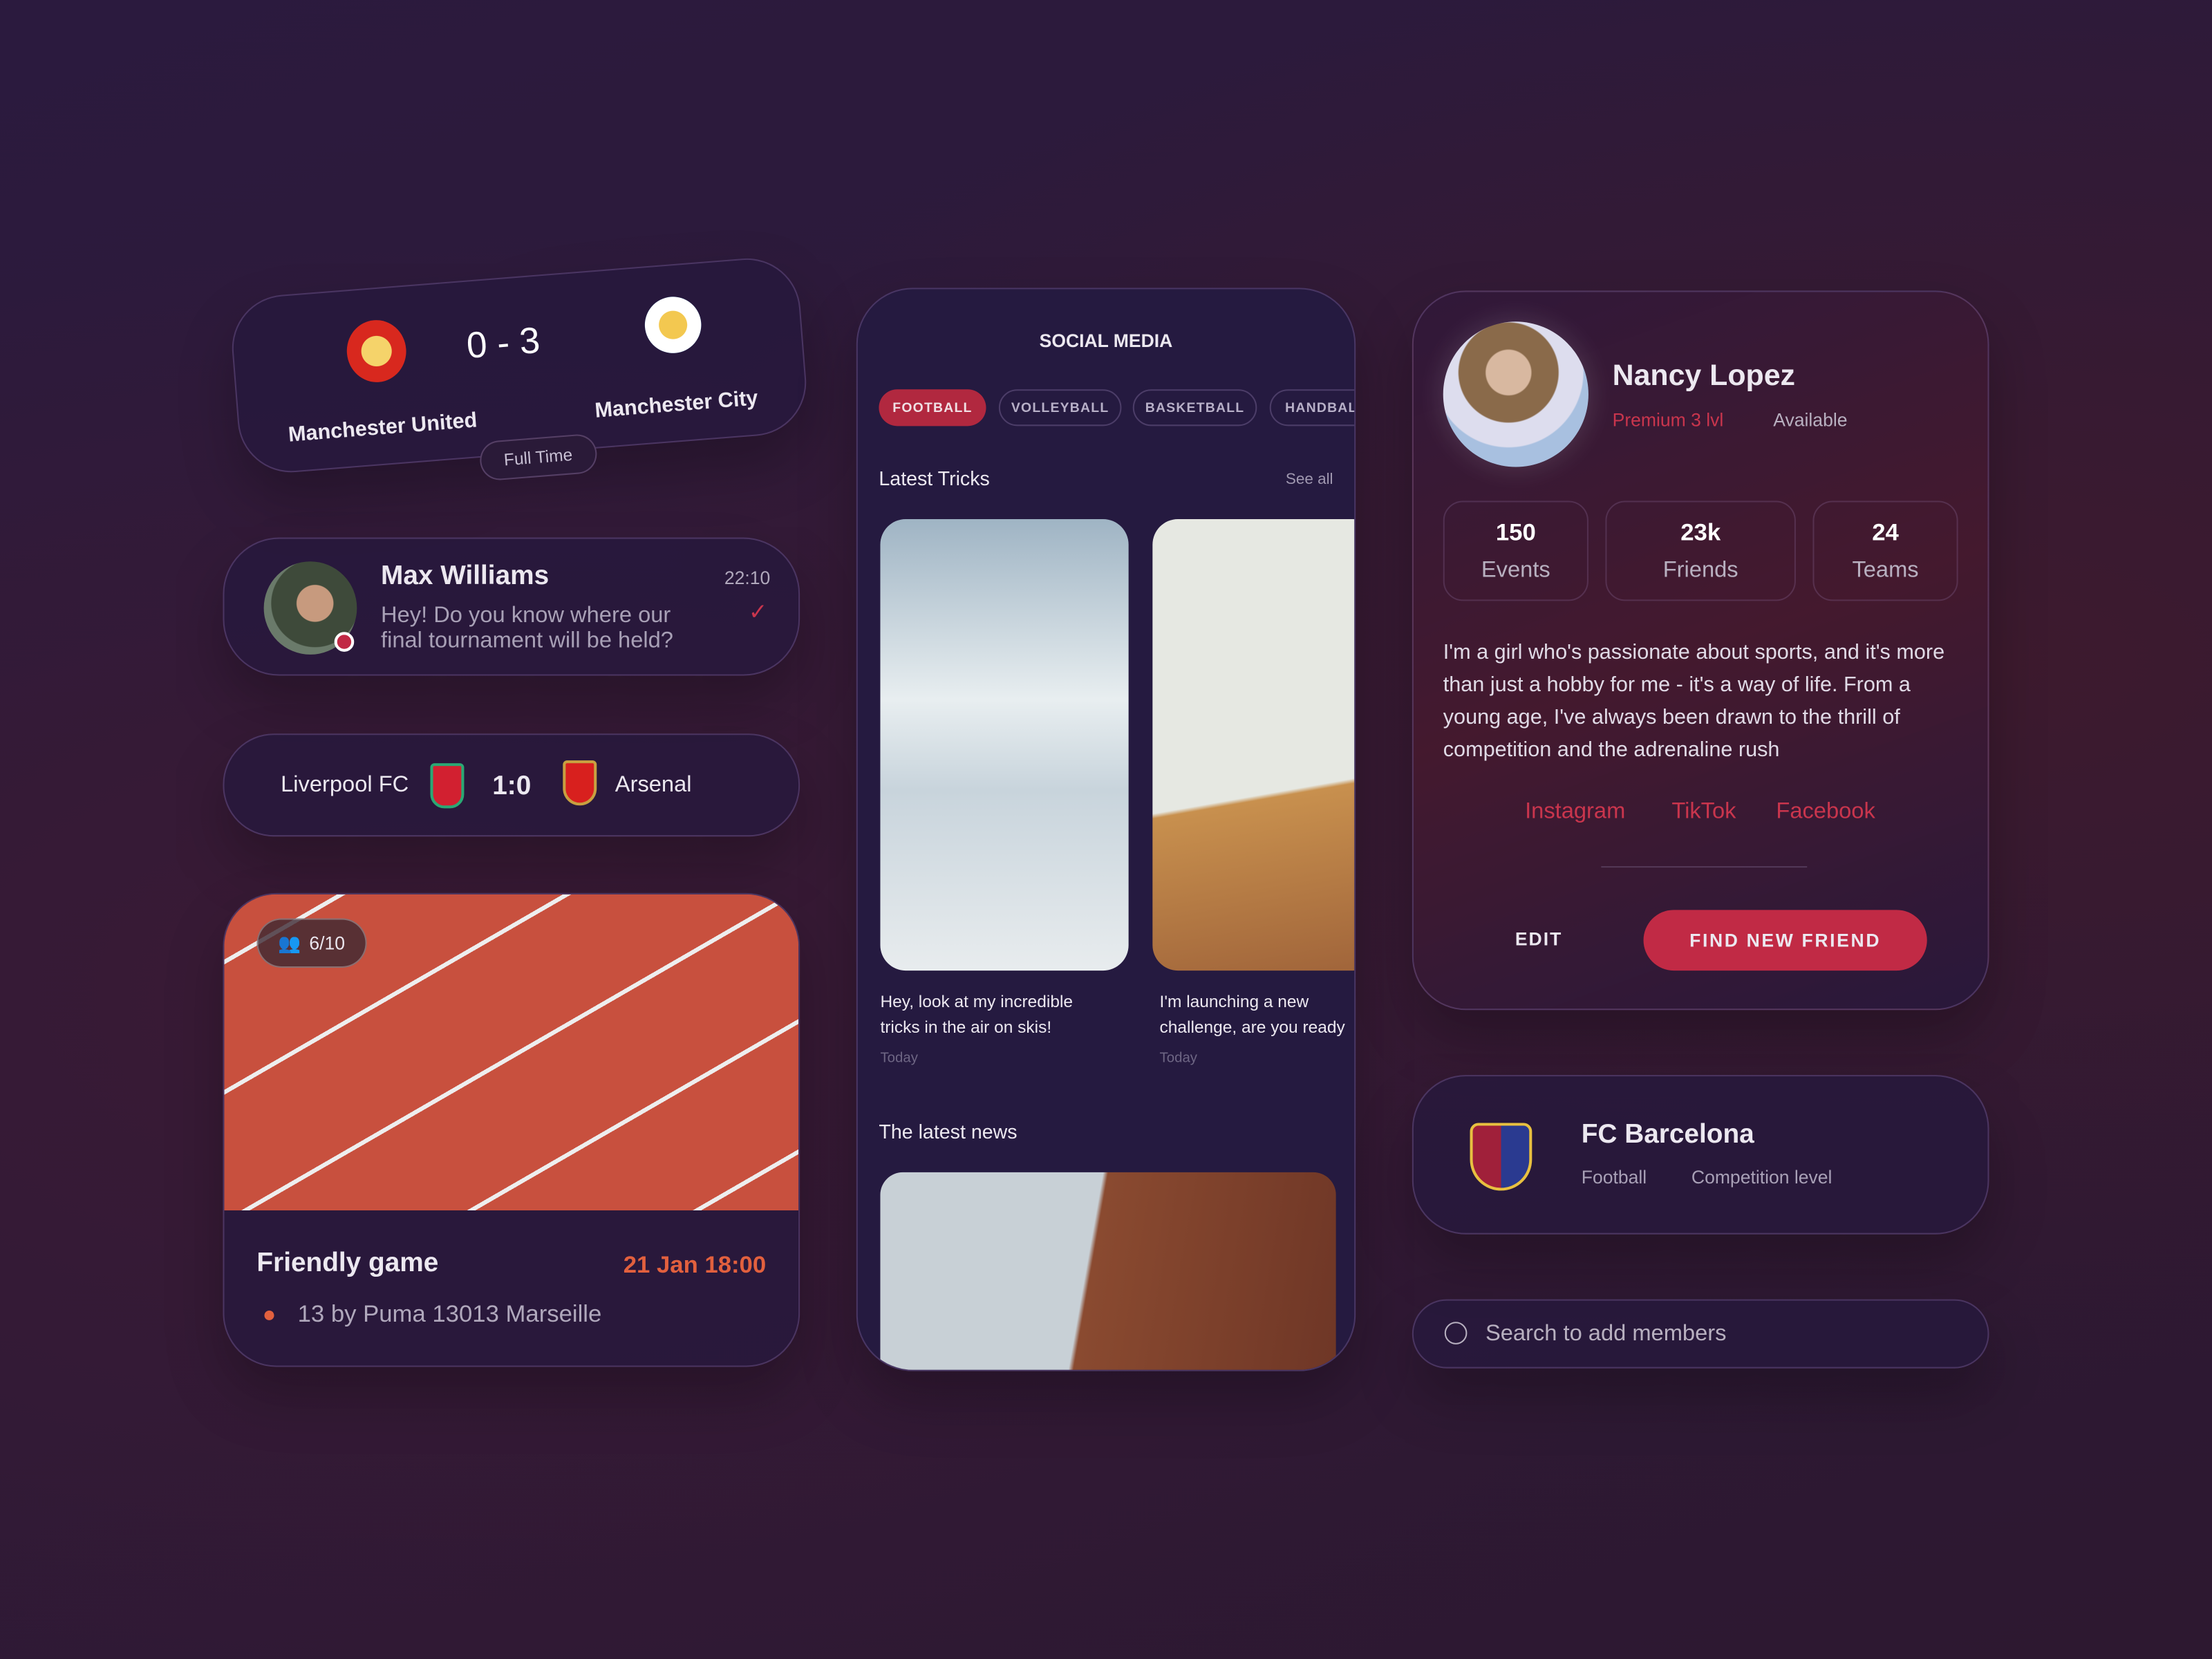 This screenshot has width=2212, height=1659. Describe the element at coordinates (934, 479) in the screenshot. I see `section-title-latest-tricks: Latest Tricks` at that location.